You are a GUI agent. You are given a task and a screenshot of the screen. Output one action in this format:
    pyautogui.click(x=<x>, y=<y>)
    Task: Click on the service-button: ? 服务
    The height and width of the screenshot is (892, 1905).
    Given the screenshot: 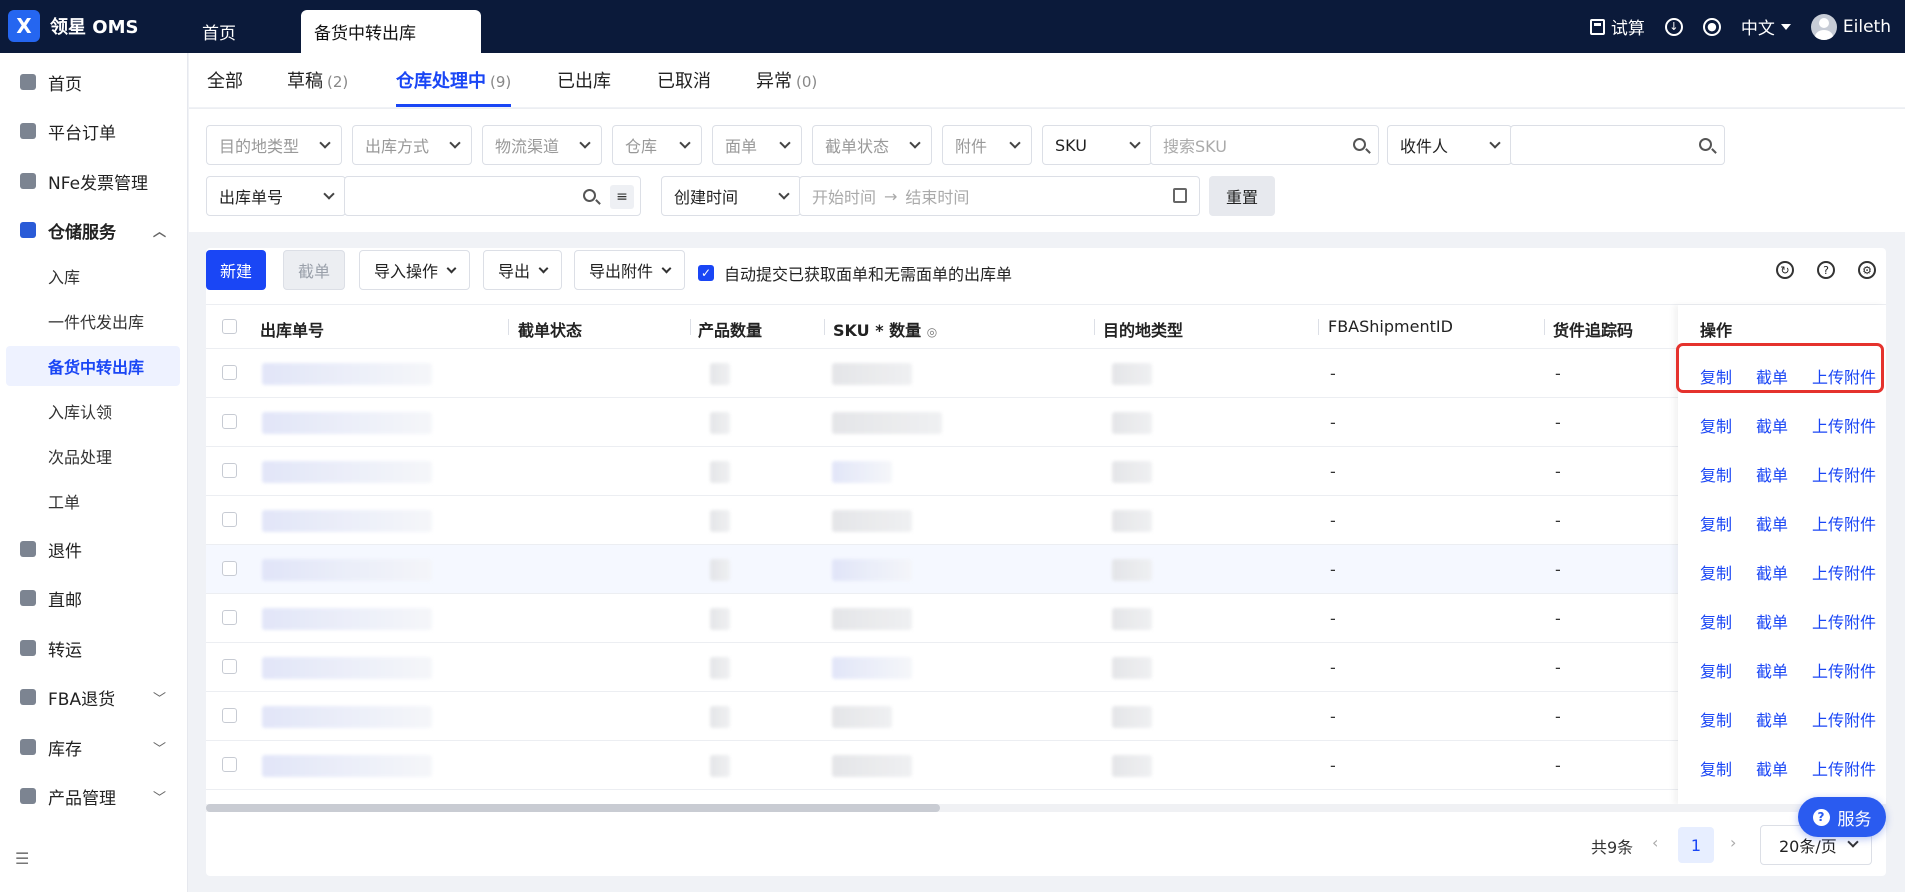 What is the action you would take?
    pyautogui.click(x=1842, y=817)
    